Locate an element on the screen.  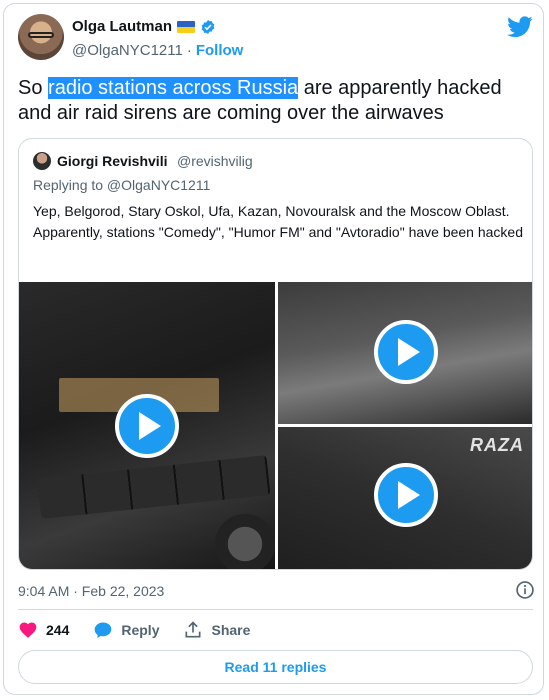
video-thumbnail-console: RAZA is located at coordinates (405, 498).